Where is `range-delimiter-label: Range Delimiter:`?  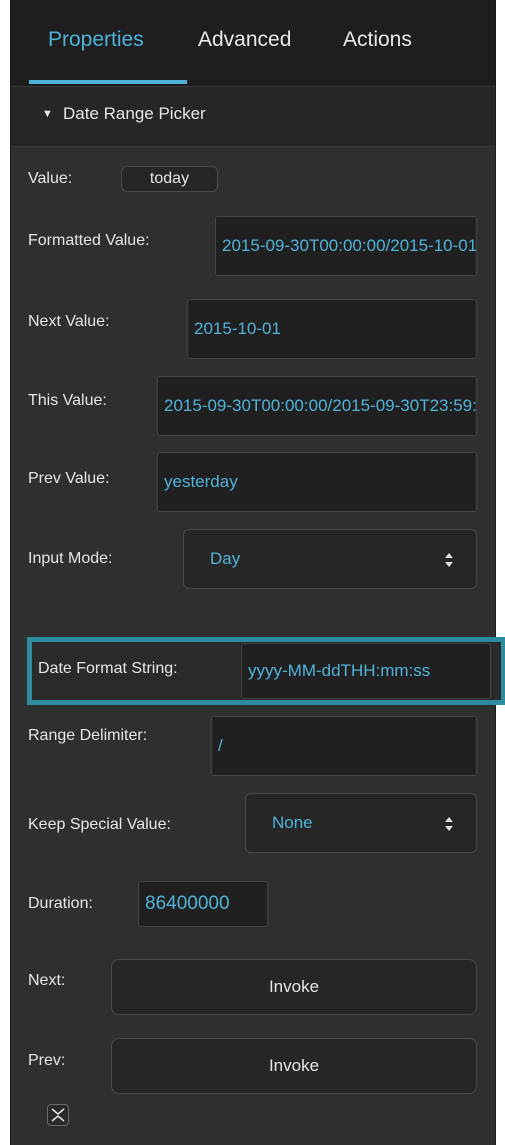
range-delimiter-label: Range Delimiter: is located at coordinates (88, 735).